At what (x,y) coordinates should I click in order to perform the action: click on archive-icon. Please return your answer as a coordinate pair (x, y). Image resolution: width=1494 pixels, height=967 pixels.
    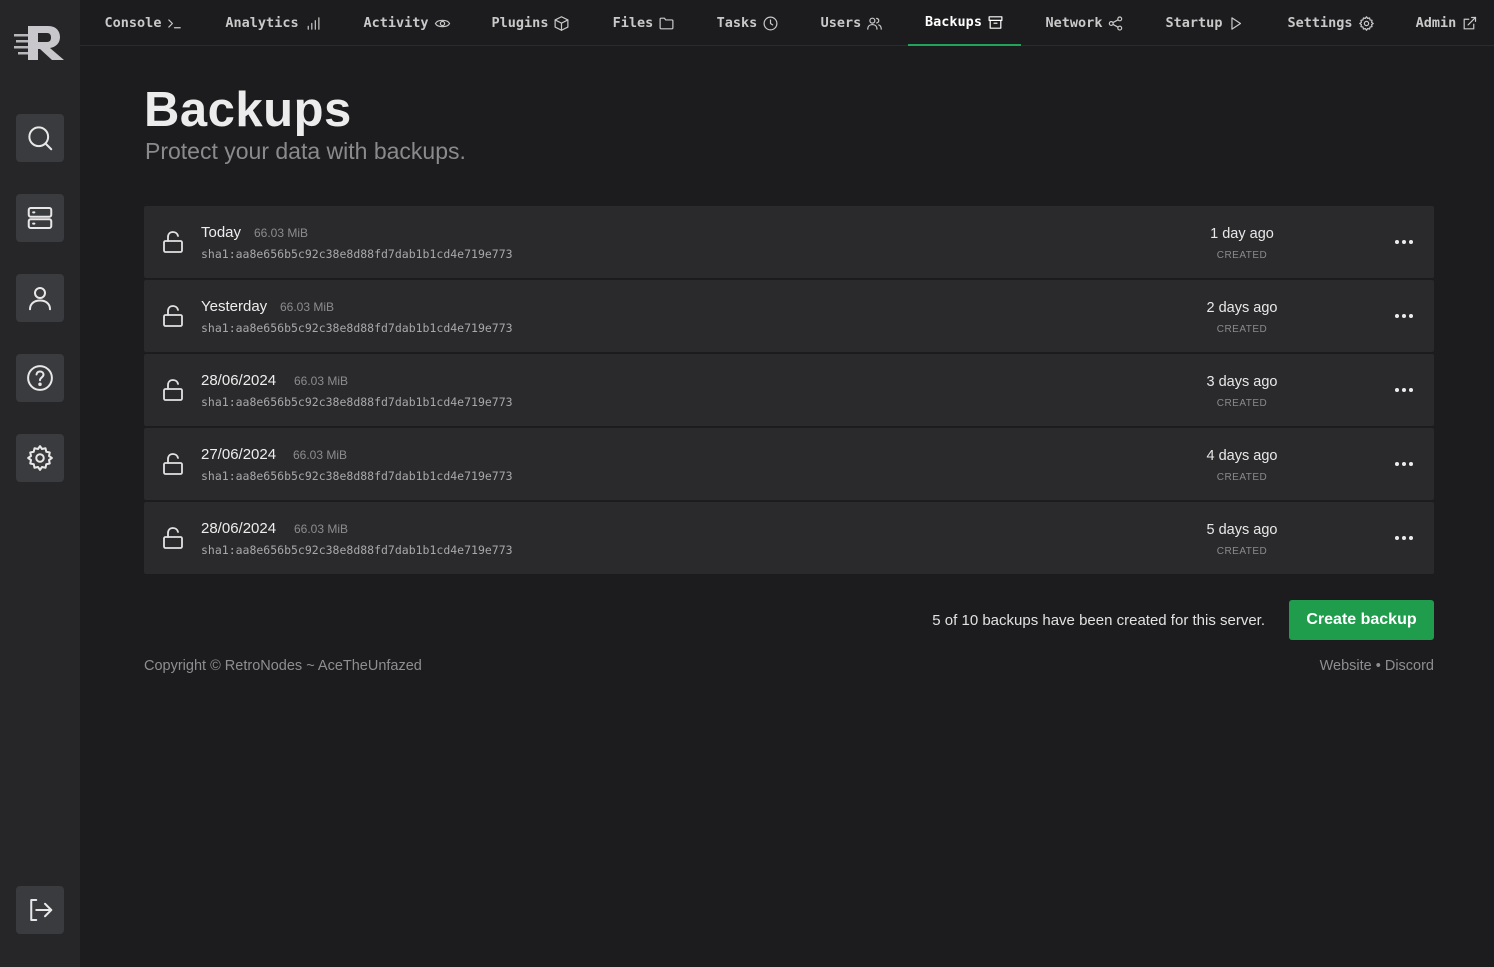
    Looking at the image, I should click on (995, 22).